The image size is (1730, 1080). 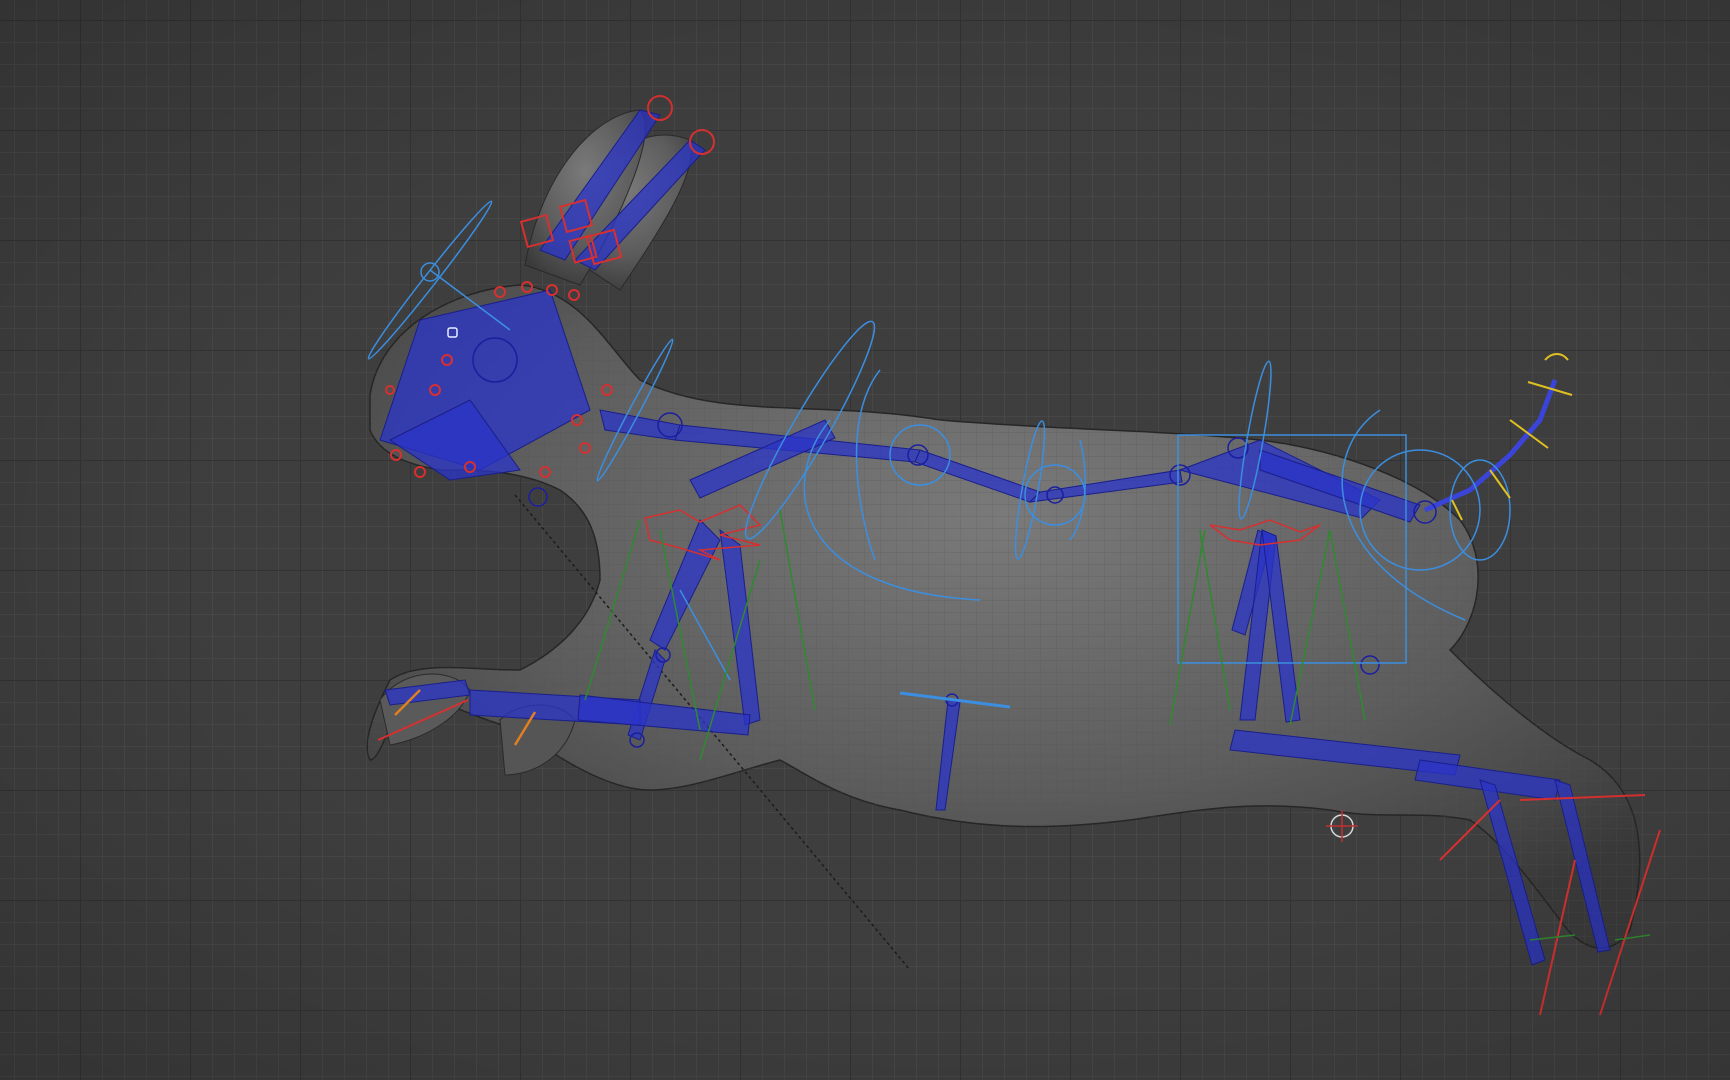 What do you see at coordinates (1490, 446) in the screenshot?
I see `tail-bone` at bounding box center [1490, 446].